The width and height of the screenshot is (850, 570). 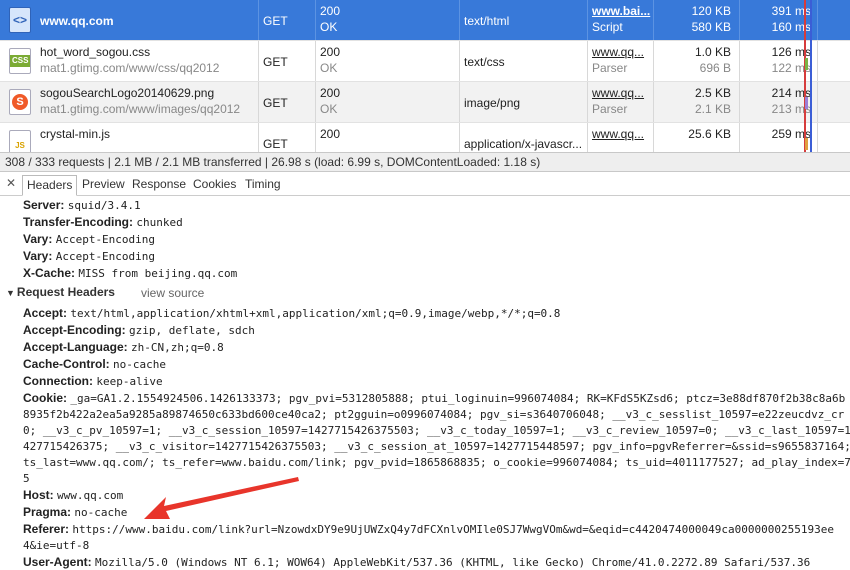 I want to click on referer-value-line: 4&ie=utf-8, so click(x=56, y=545).